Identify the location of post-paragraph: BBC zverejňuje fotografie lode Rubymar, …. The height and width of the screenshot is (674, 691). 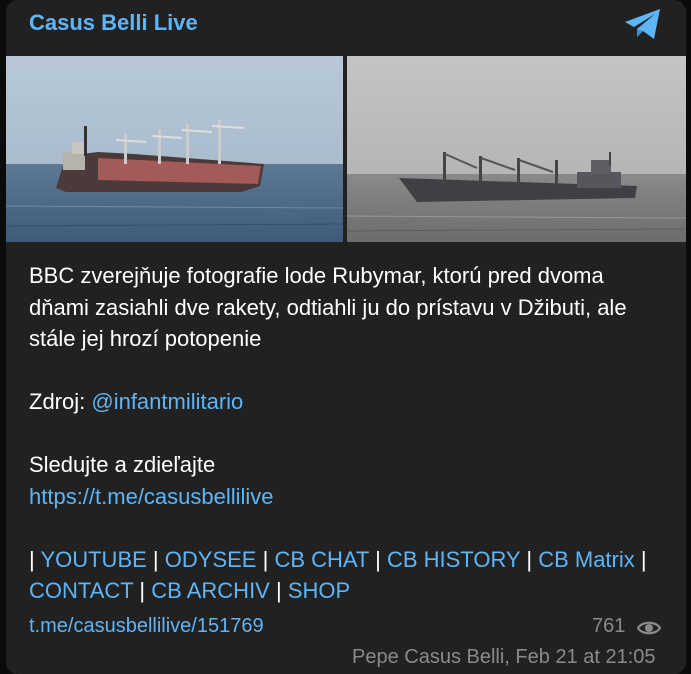
(328, 307).